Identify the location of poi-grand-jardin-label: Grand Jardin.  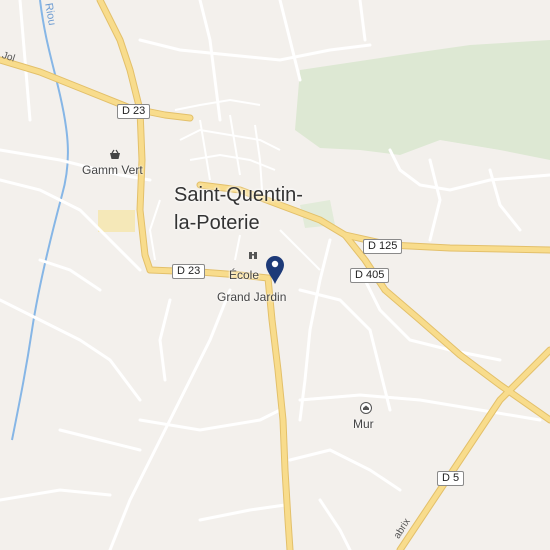
(251, 297).